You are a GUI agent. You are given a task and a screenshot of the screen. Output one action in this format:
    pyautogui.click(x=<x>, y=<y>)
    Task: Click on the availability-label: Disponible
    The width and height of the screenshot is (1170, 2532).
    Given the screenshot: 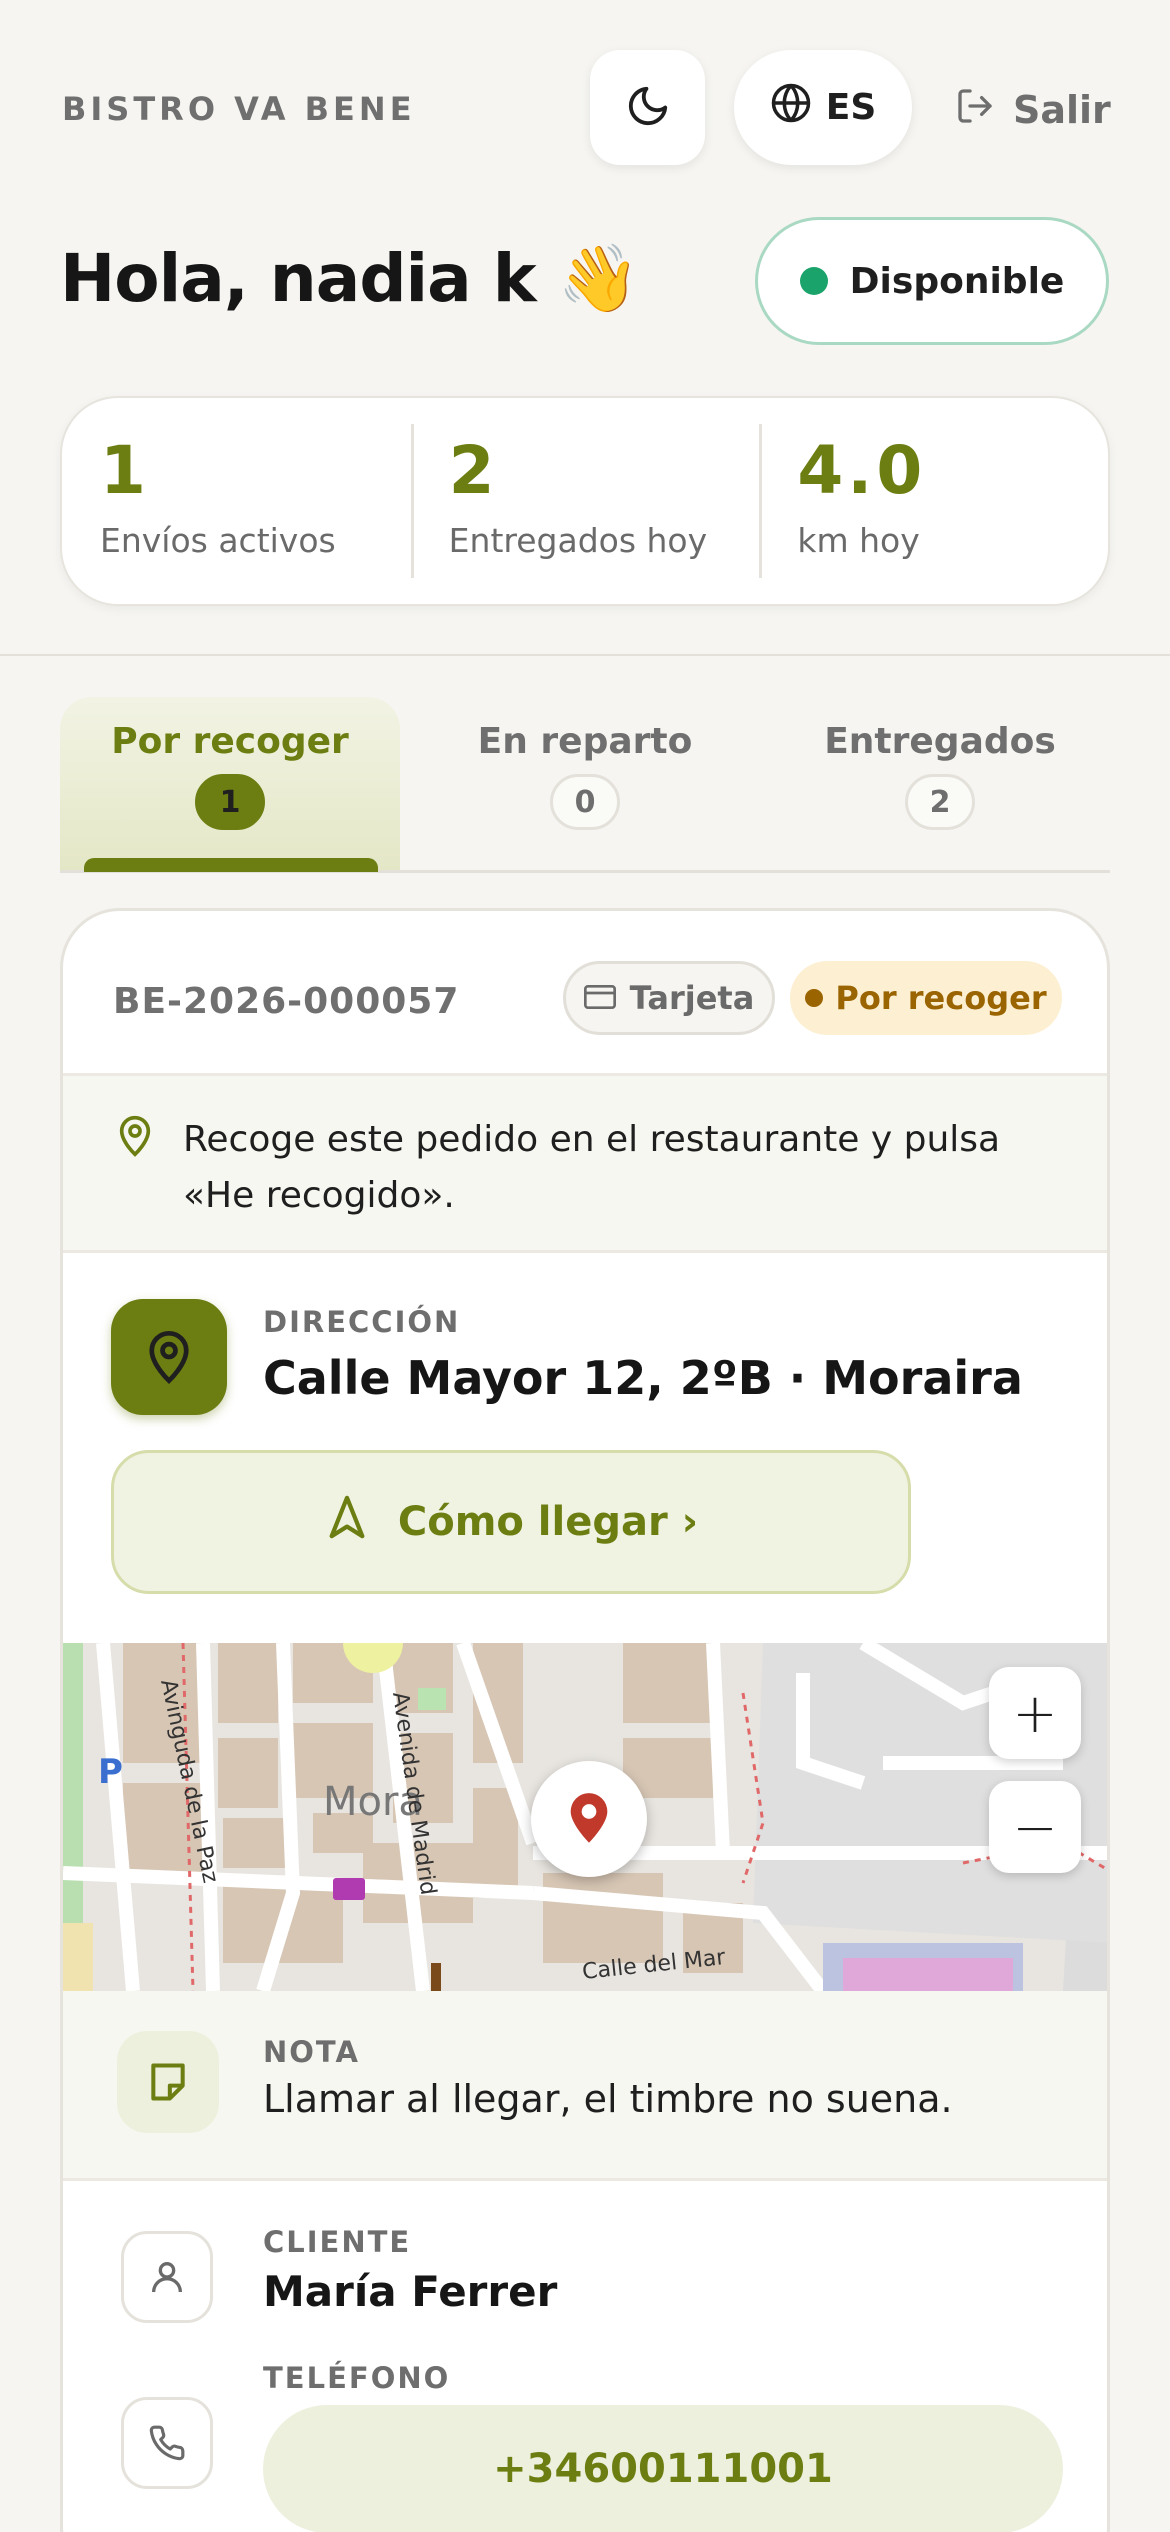 What is the action you would take?
    pyautogui.click(x=957, y=281)
    